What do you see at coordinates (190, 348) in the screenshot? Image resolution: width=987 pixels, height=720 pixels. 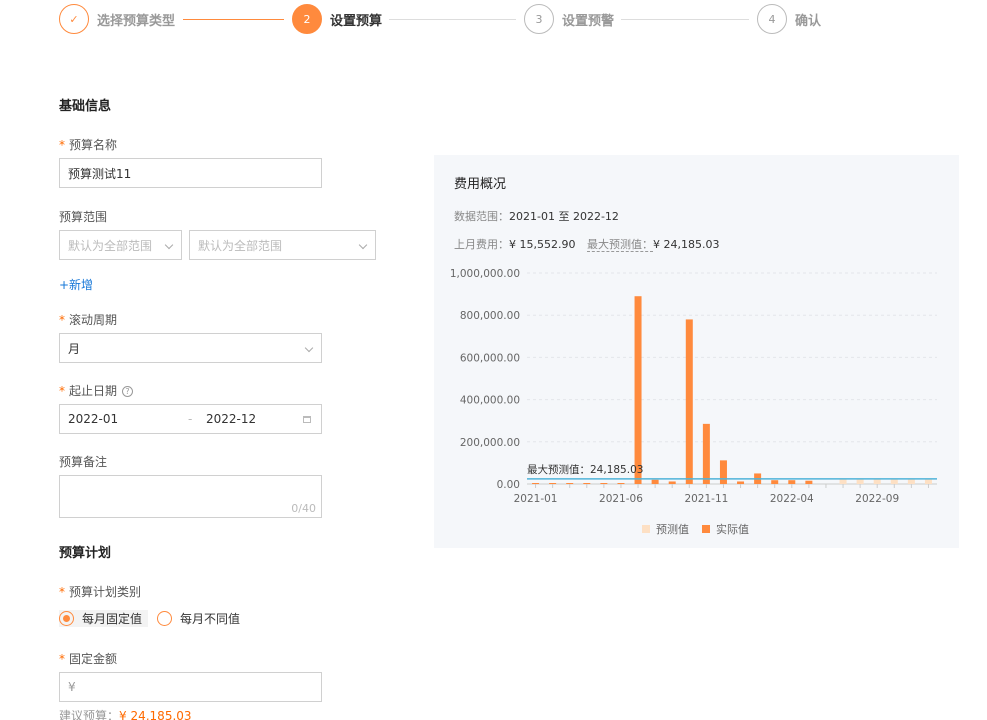 I see `period-select: 月` at bounding box center [190, 348].